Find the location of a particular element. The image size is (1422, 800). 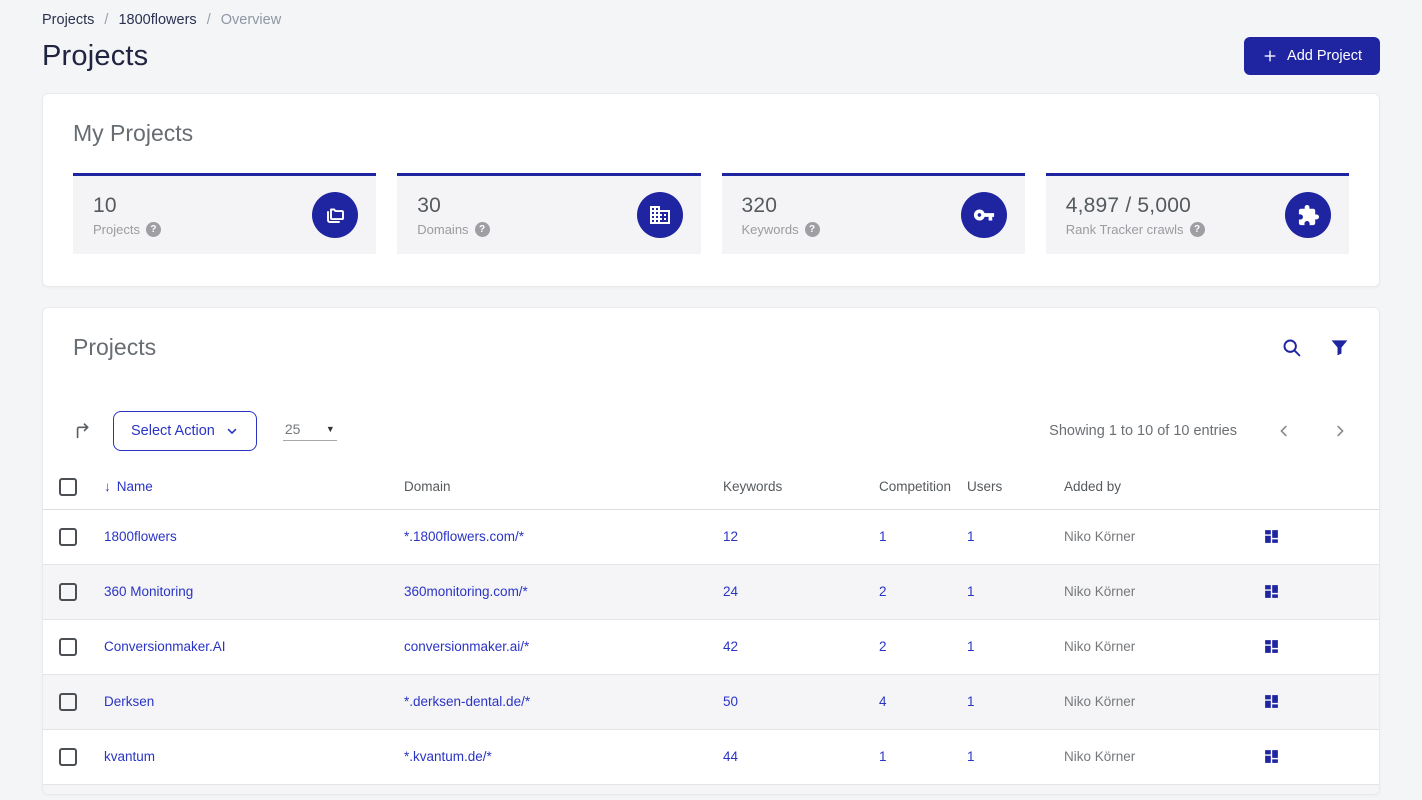

add-project-label: Add Project is located at coordinates (1324, 56).